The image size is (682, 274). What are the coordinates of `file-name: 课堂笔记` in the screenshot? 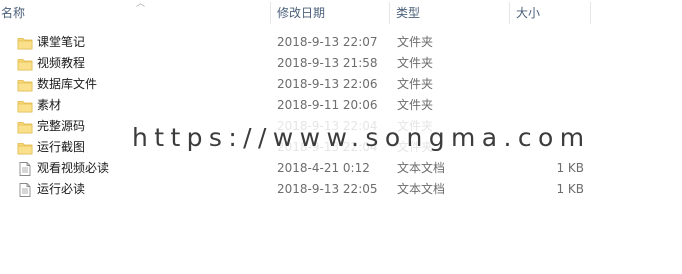 It's located at (61, 42).